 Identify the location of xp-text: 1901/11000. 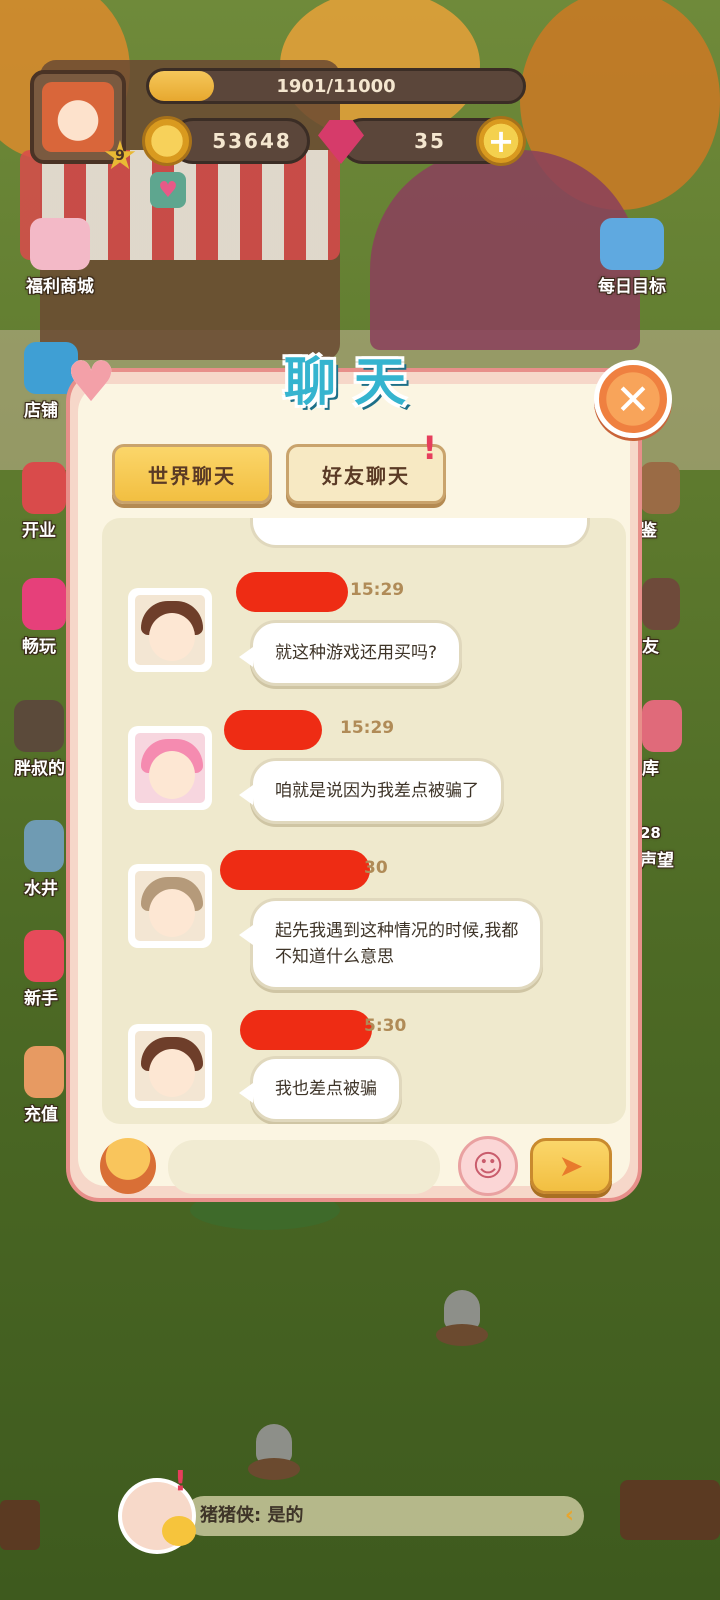
(336, 86).